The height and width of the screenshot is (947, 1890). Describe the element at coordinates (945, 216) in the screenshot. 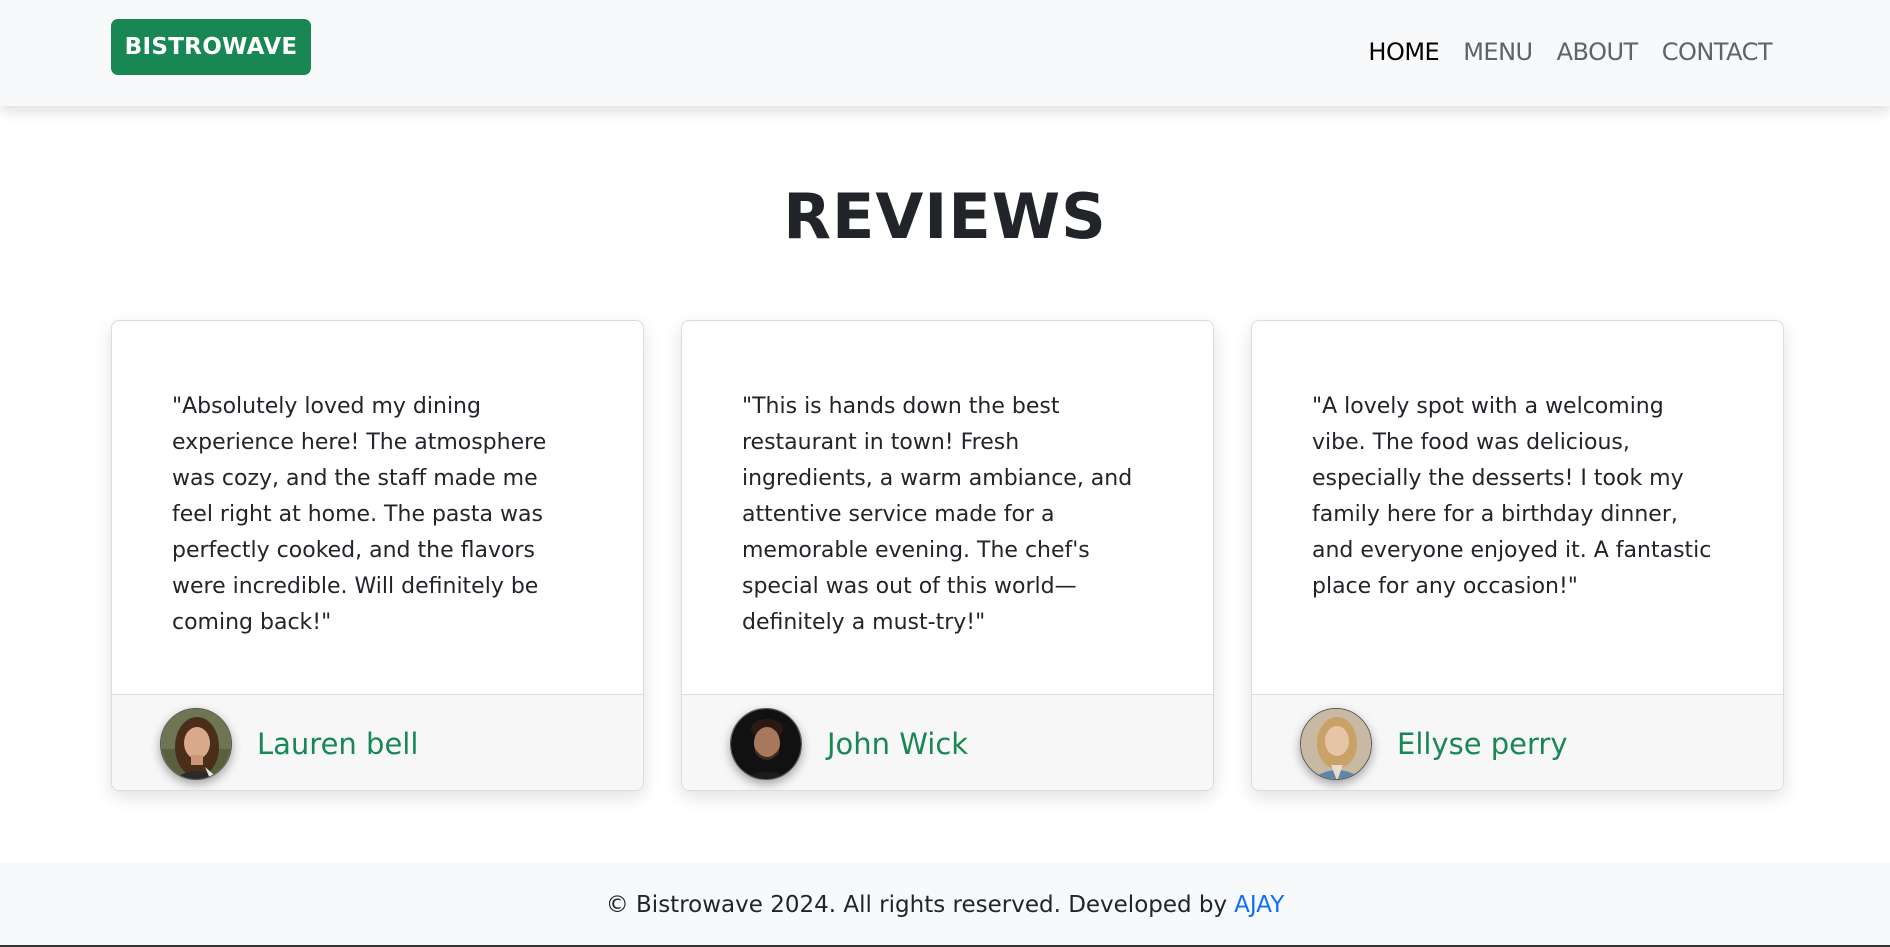

I see `section-title: REVIEWS` at that location.